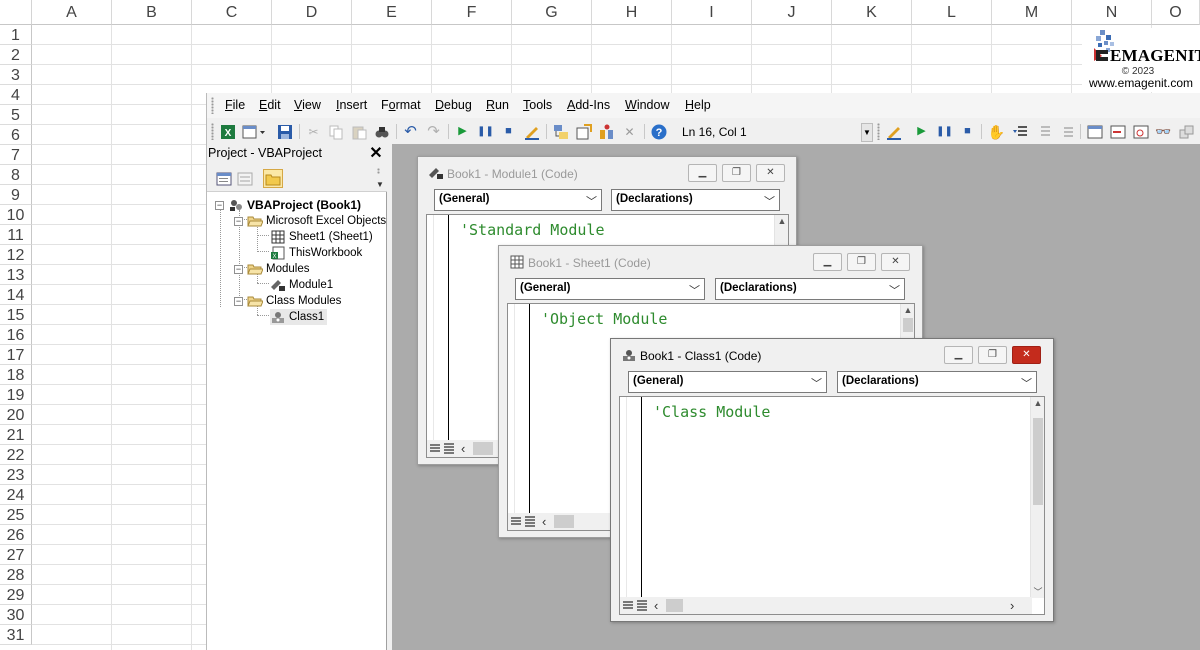 The height and width of the screenshot is (650, 1200). What do you see at coordinates (16, 215) in the screenshot?
I see `row-header: 10` at bounding box center [16, 215].